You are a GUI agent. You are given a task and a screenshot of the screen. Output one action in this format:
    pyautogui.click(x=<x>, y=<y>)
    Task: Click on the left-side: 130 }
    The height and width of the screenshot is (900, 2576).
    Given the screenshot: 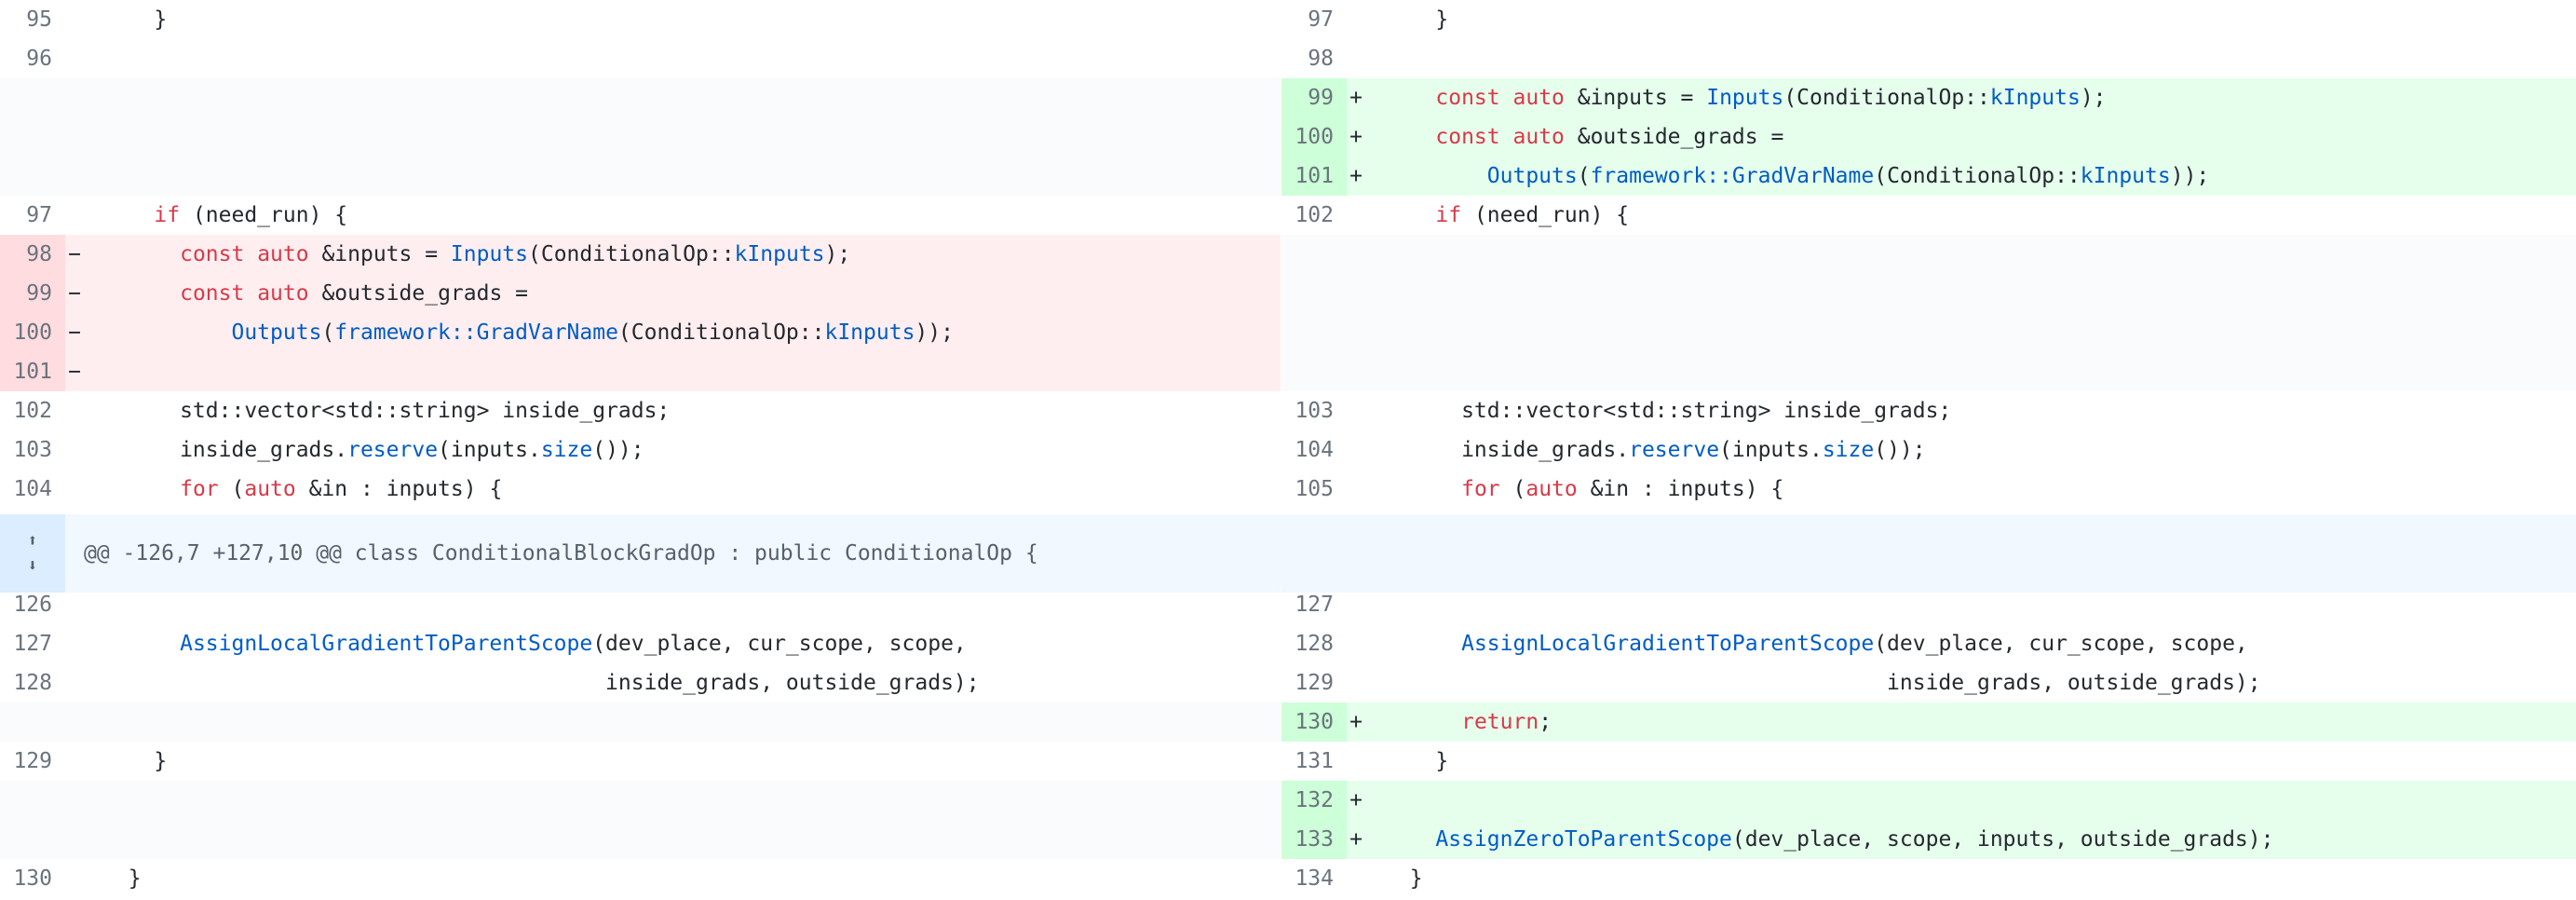 What is the action you would take?
    pyautogui.click(x=640, y=878)
    